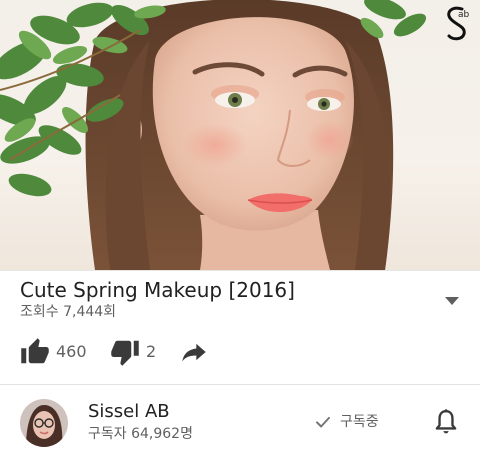  I want to click on avatar, so click(44, 423).